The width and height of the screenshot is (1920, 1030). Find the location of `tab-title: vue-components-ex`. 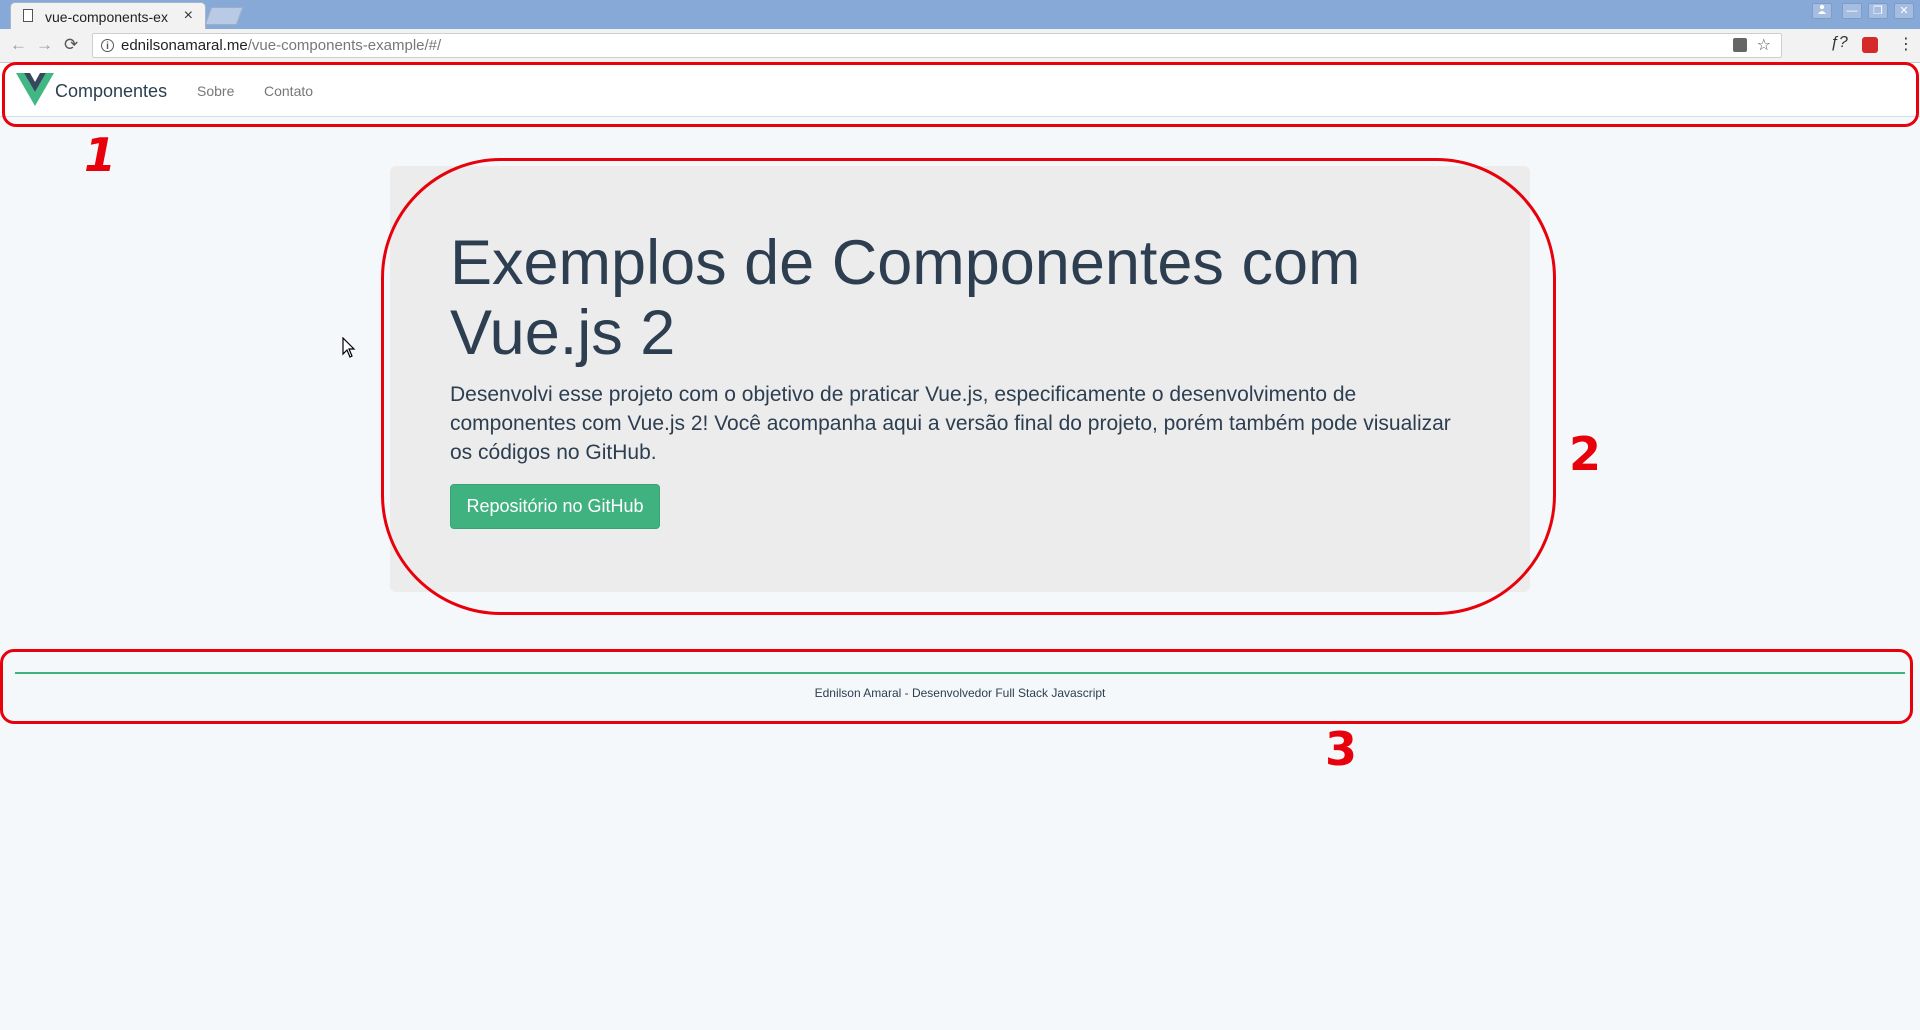

tab-title: vue-components-ex is located at coordinates (106, 17).